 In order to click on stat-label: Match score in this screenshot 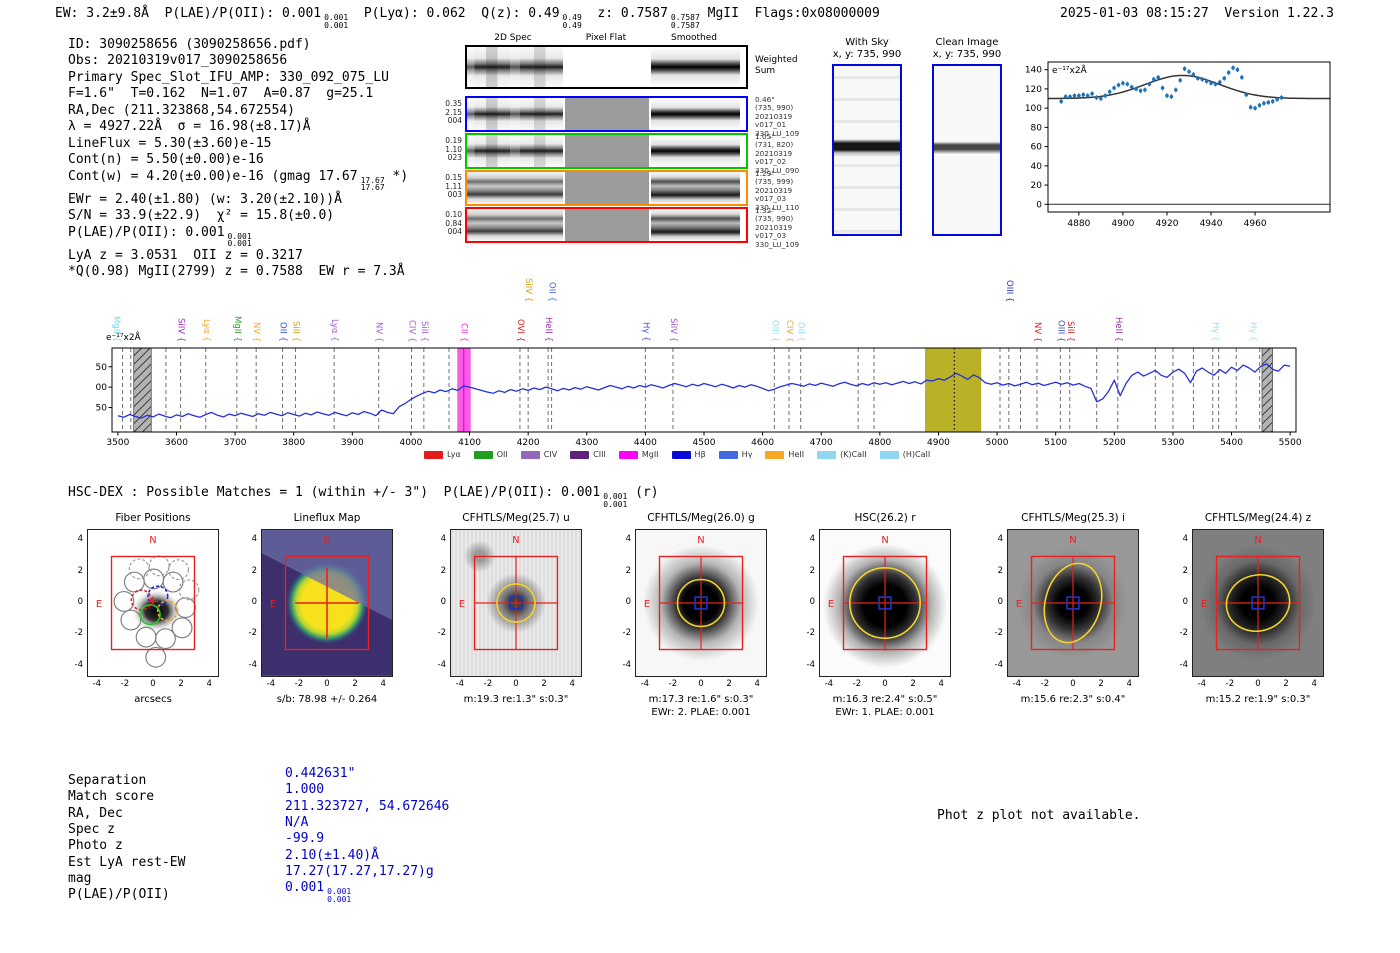, I will do `click(111, 797)`.